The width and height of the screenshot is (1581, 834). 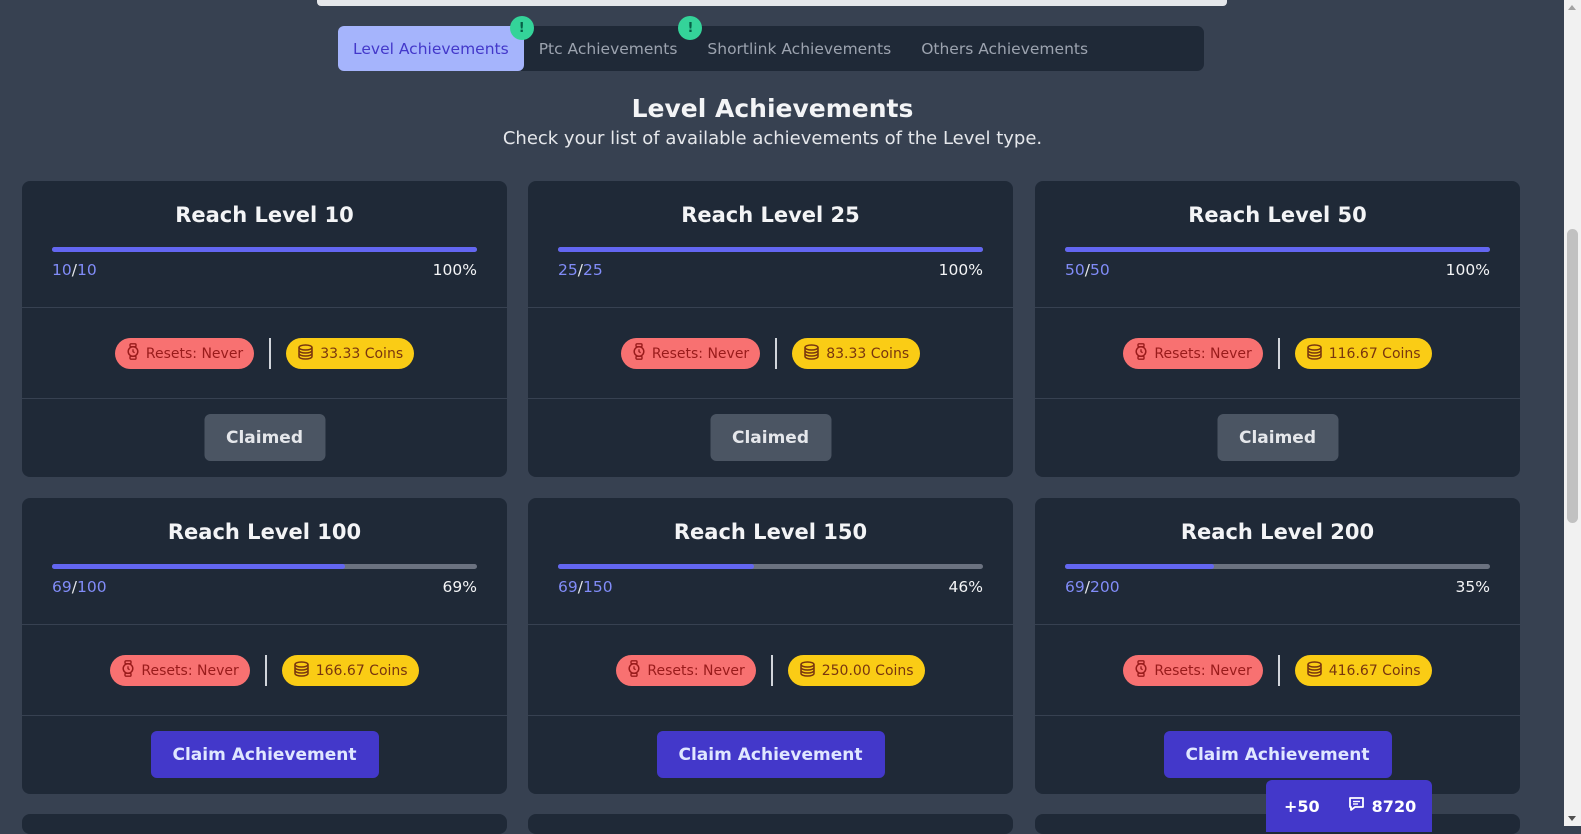 I want to click on tab-ptc-achievements: Ptc Achievements !, so click(x=613, y=43).